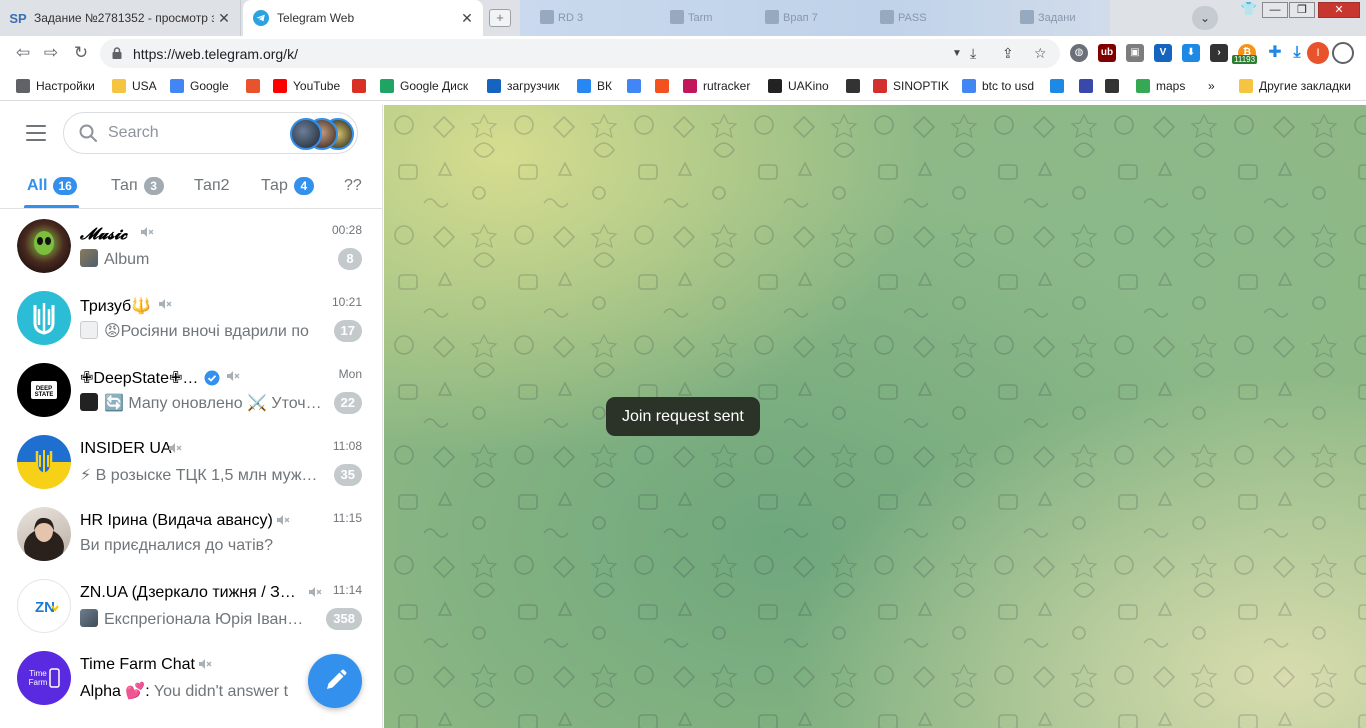 This screenshot has height=728, width=1366. What do you see at coordinates (23, 53) in the screenshot?
I see `back-arrow-icon: ⇦` at bounding box center [23, 53].